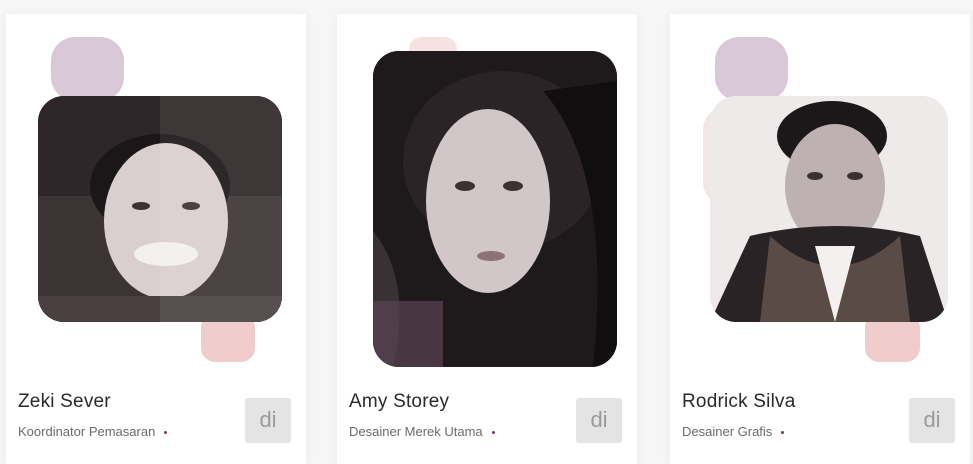 The image size is (973, 464). What do you see at coordinates (399, 401) in the screenshot?
I see `member-name: Amy Storey` at bounding box center [399, 401].